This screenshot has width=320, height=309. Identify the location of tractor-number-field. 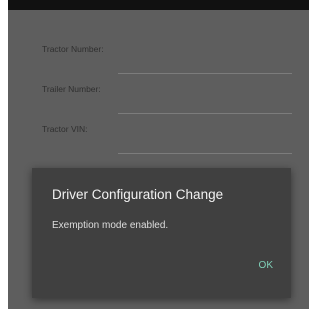
(205, 73).